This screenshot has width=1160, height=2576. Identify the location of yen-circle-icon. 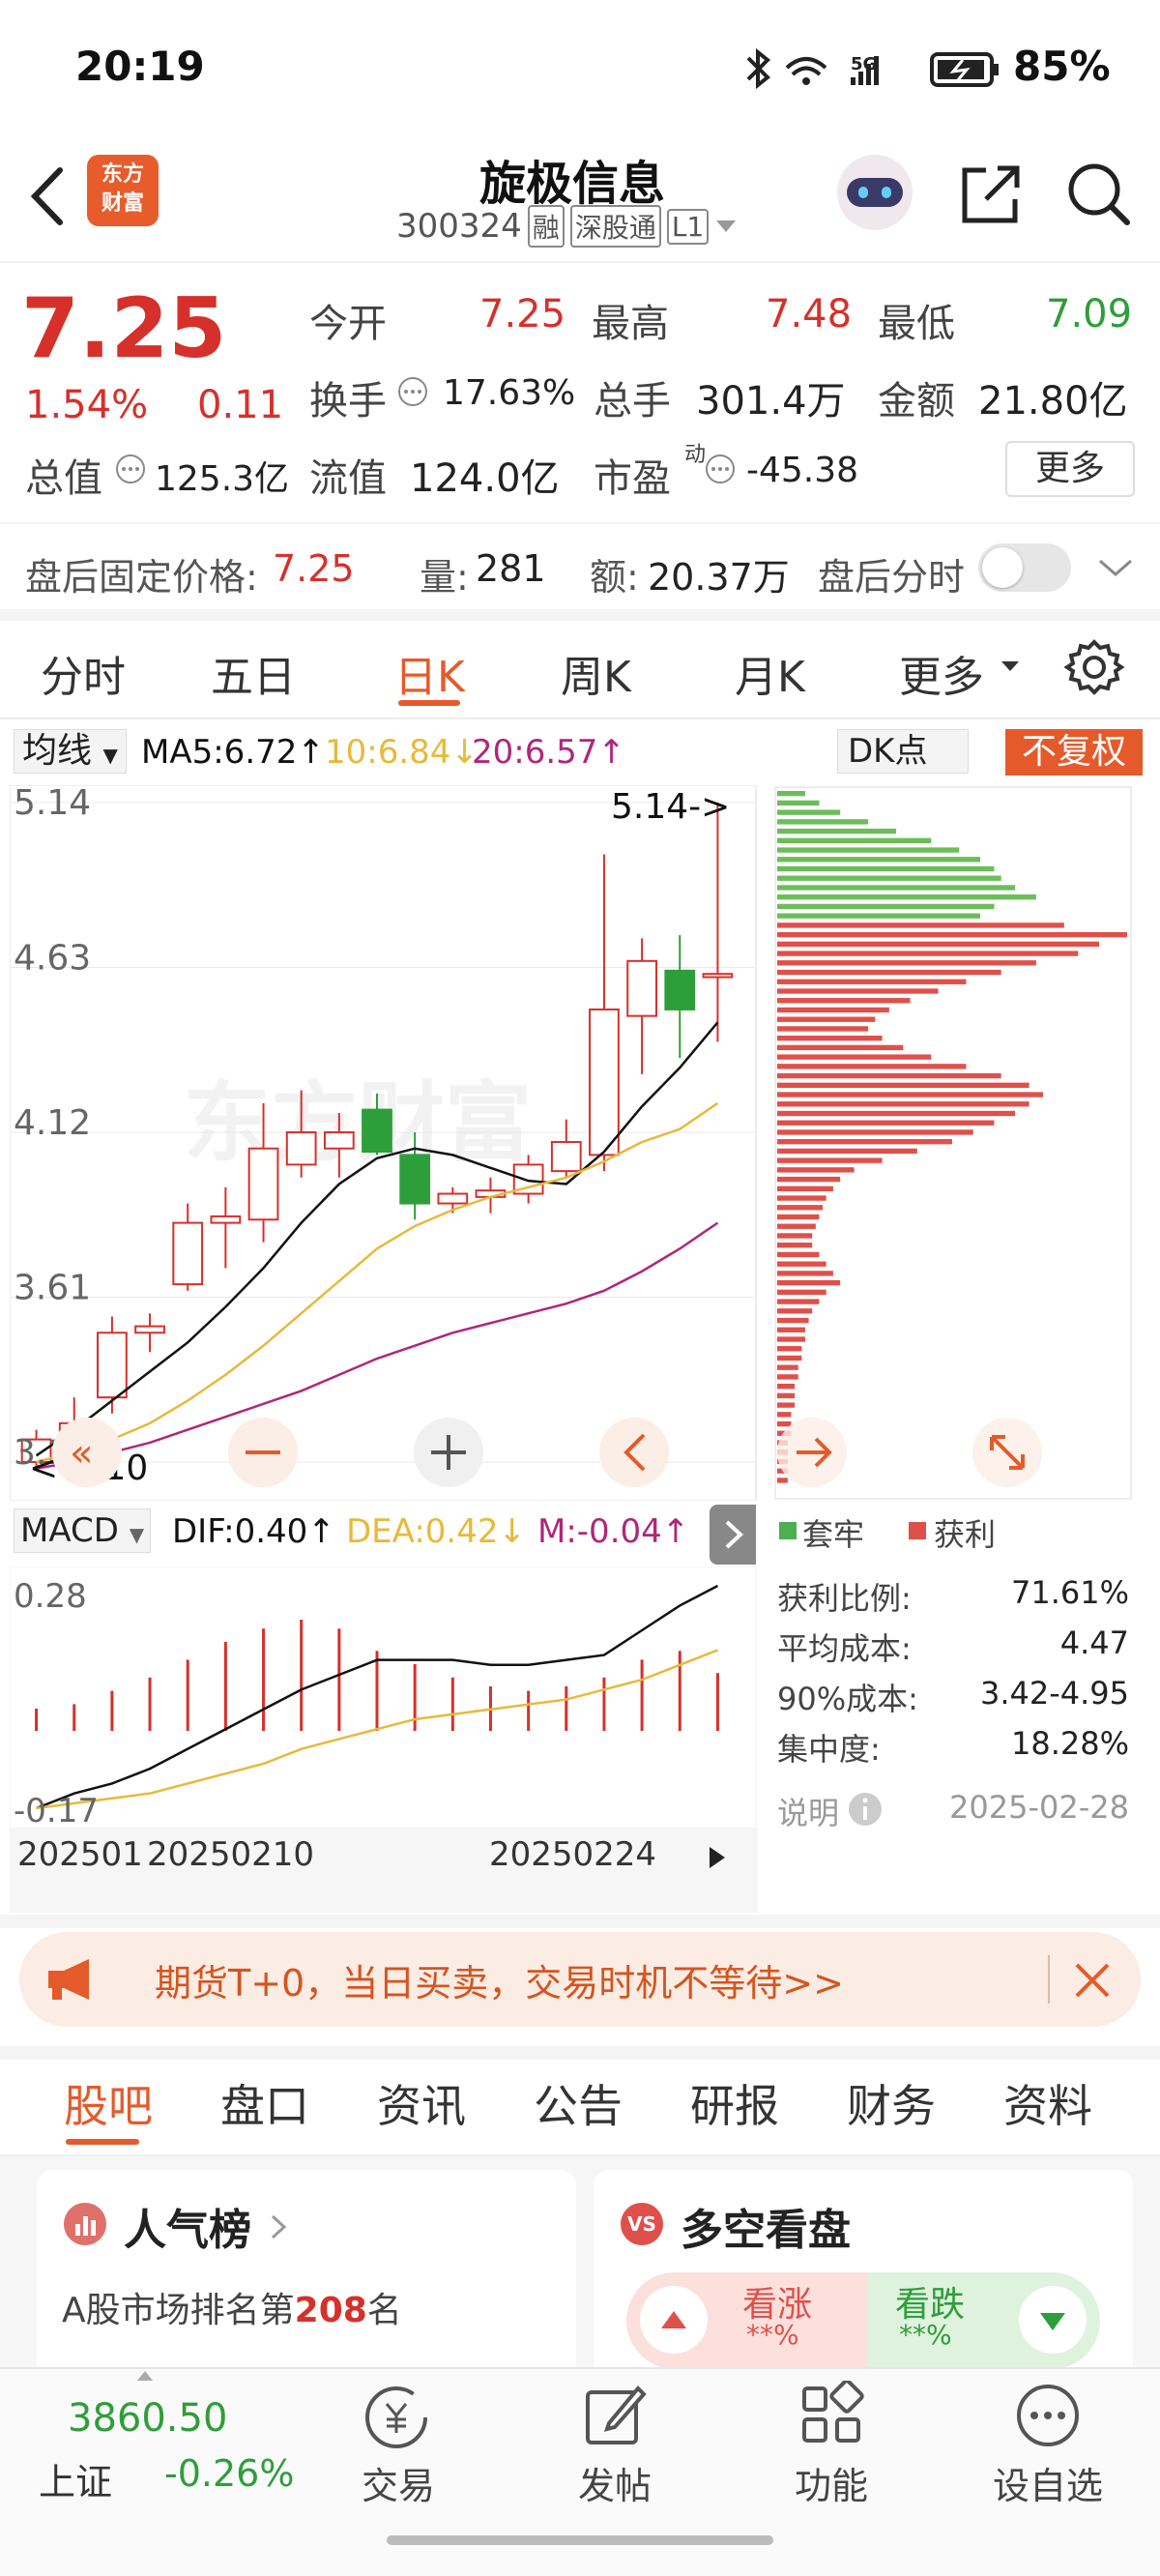
(396, 2417).